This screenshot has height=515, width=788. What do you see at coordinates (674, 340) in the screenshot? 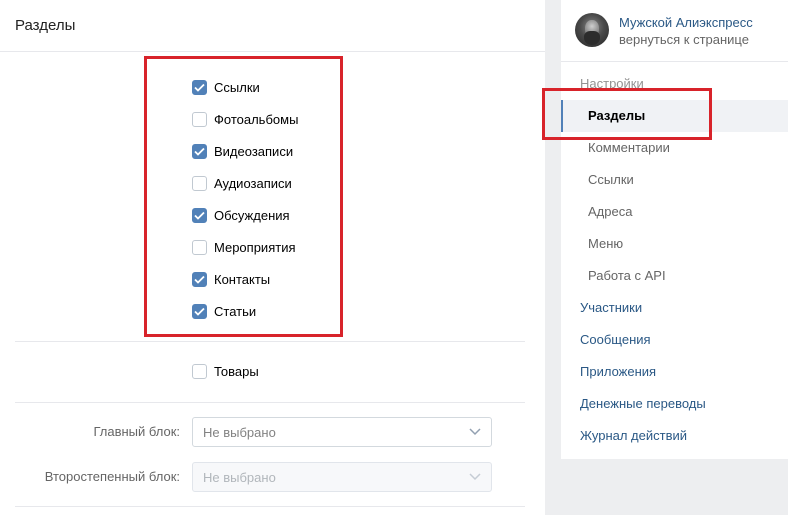
I see `nav-item-messages: Сообщения` at bounding box center [674, 340].